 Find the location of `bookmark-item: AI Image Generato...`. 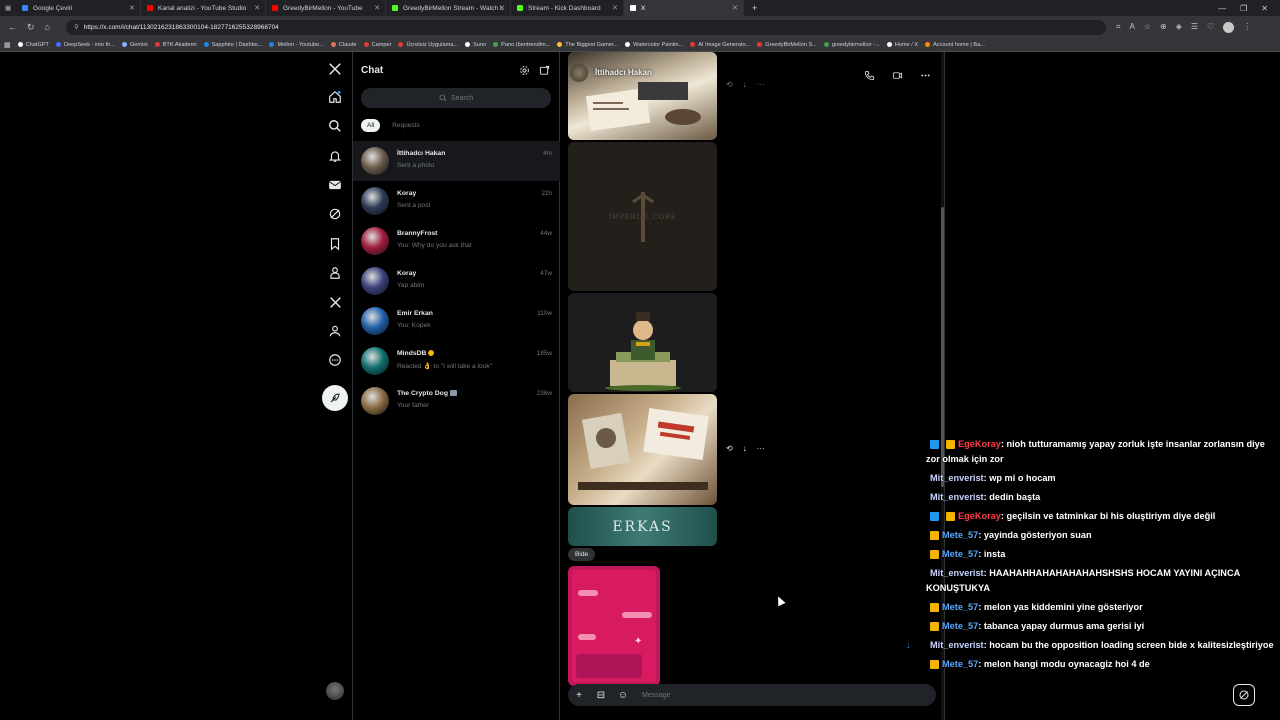

bookmark-item: AI Image Generato... is located at coordinates (720, 45).